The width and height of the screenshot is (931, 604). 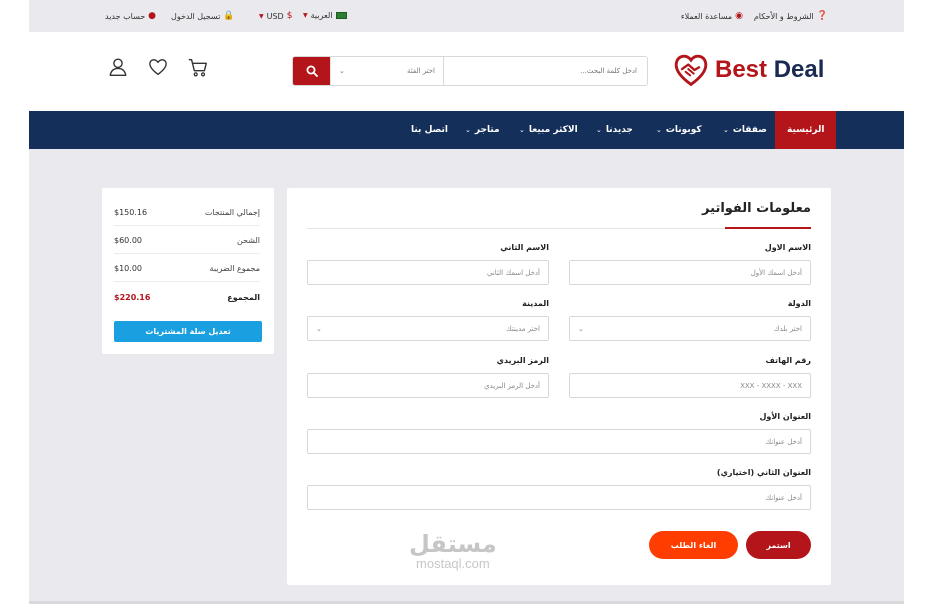 What do you see at coordinates (130, 16) in the screenshot?
I see `register-link: ● حساب جديد` at bounding box center [130, 16].